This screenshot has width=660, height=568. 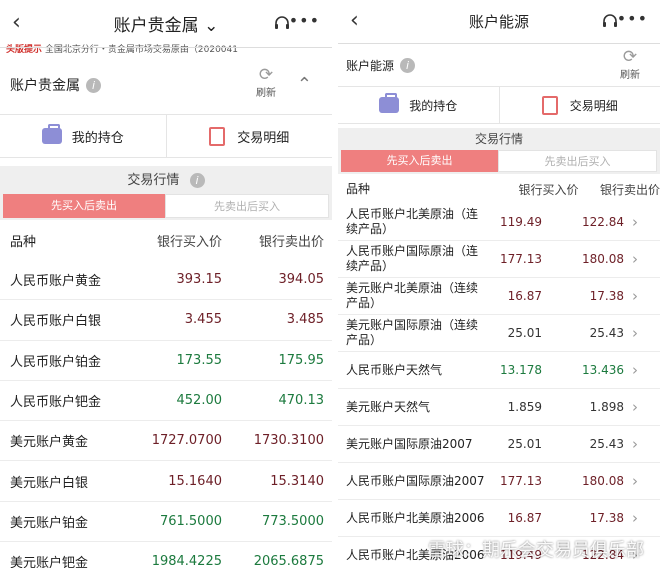 I want to click on quote-row: 美元账户天然气 1.859 1.898 ›, so click(x=499, y=407).